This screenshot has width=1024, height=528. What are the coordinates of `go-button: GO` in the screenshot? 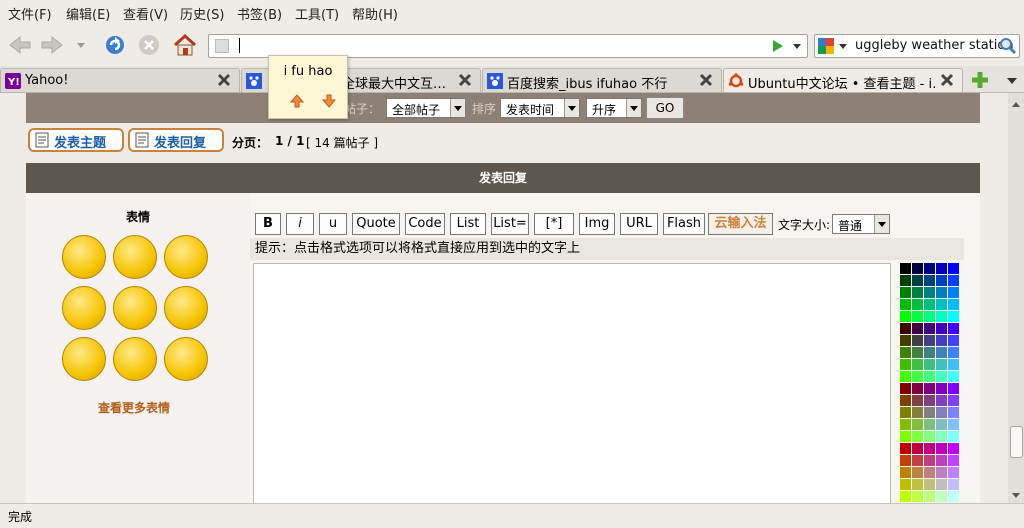 It's located at (665, 108).